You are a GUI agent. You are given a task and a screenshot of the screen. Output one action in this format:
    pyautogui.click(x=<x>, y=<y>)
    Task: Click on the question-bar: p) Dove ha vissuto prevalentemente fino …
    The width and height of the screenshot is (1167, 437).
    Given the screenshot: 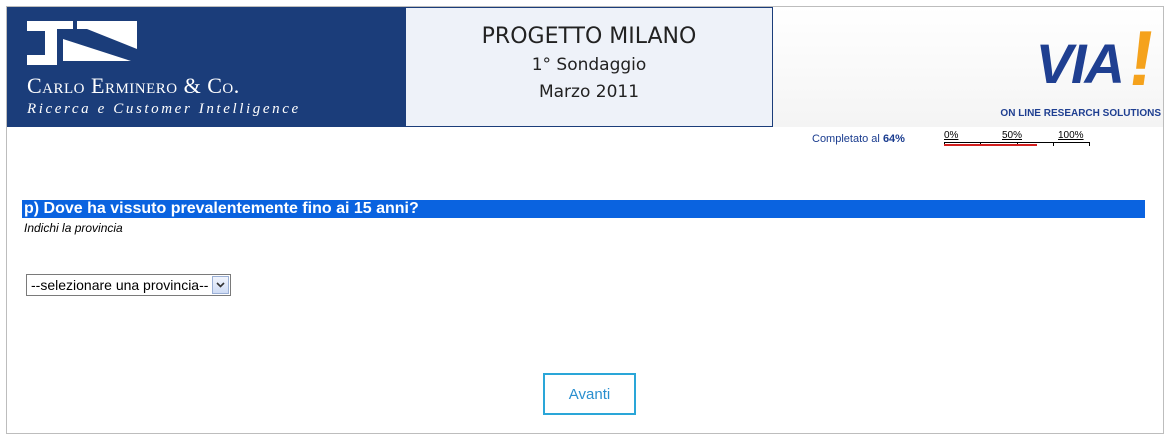 What is the action you would take?
    pyautogui.click(x=583, y=209)
    